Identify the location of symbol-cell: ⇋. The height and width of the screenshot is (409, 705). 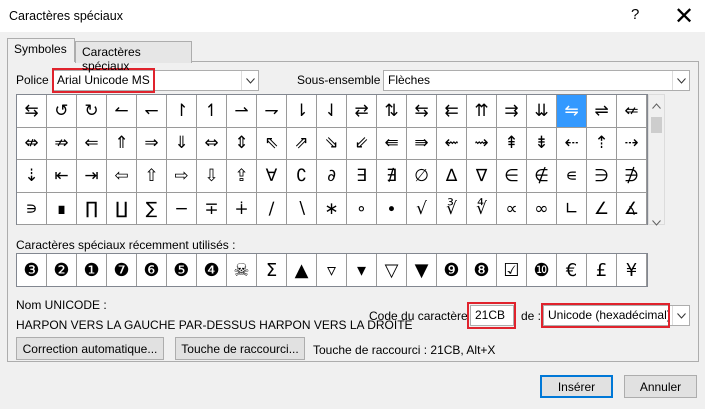
(572, 111).